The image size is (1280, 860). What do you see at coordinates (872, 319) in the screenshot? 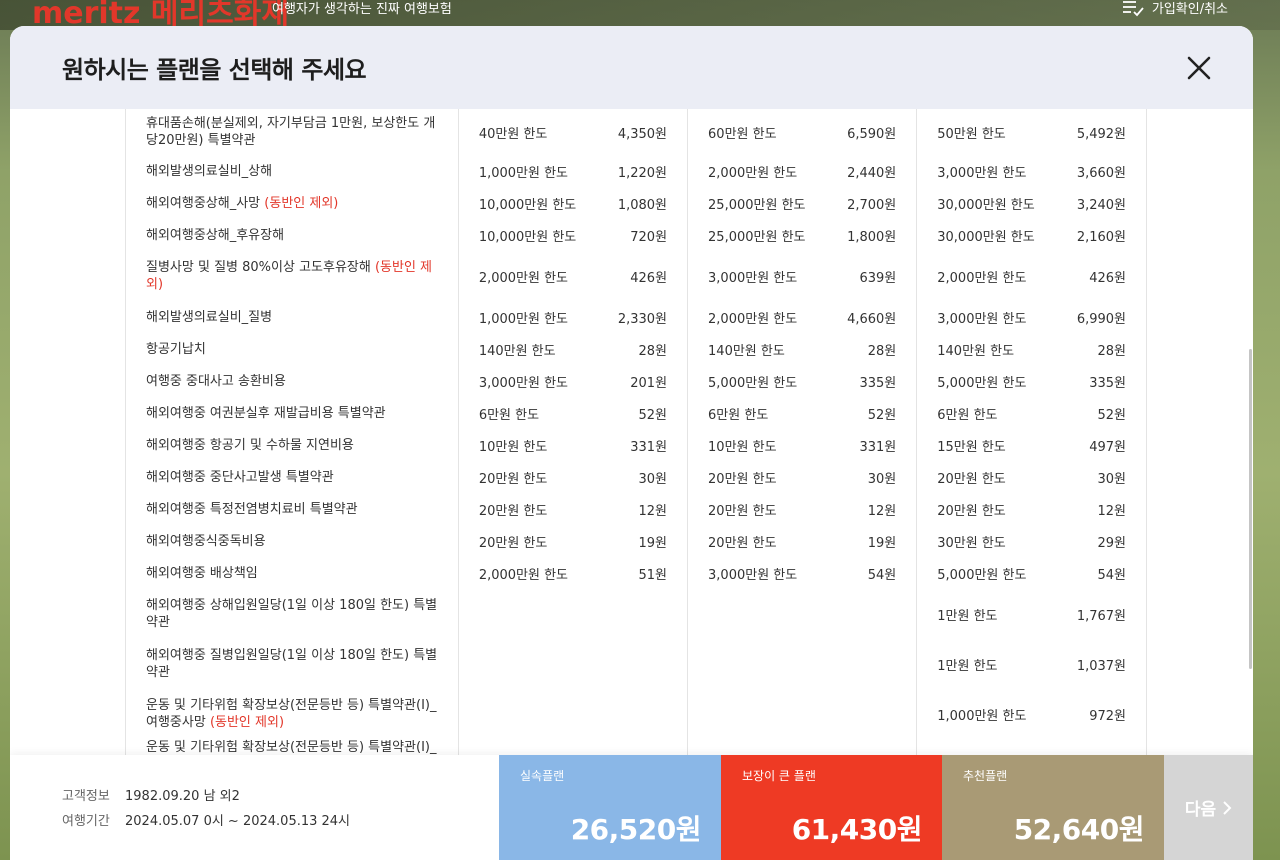
I see `coverage-premium: 4,660원` at bounding box center [872, 319].